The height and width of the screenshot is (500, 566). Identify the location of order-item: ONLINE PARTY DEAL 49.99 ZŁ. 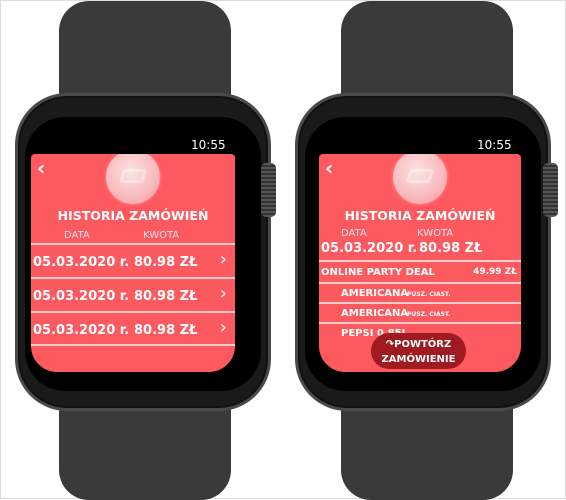
(420, 271).